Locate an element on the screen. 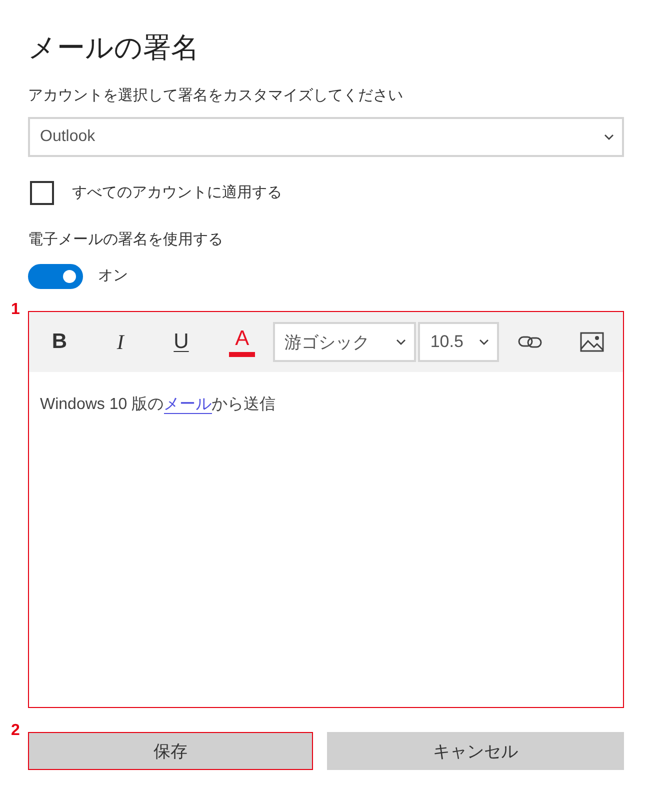 This screenshot has width=654, height=800. link-icon is located at coordinates (530, 342).